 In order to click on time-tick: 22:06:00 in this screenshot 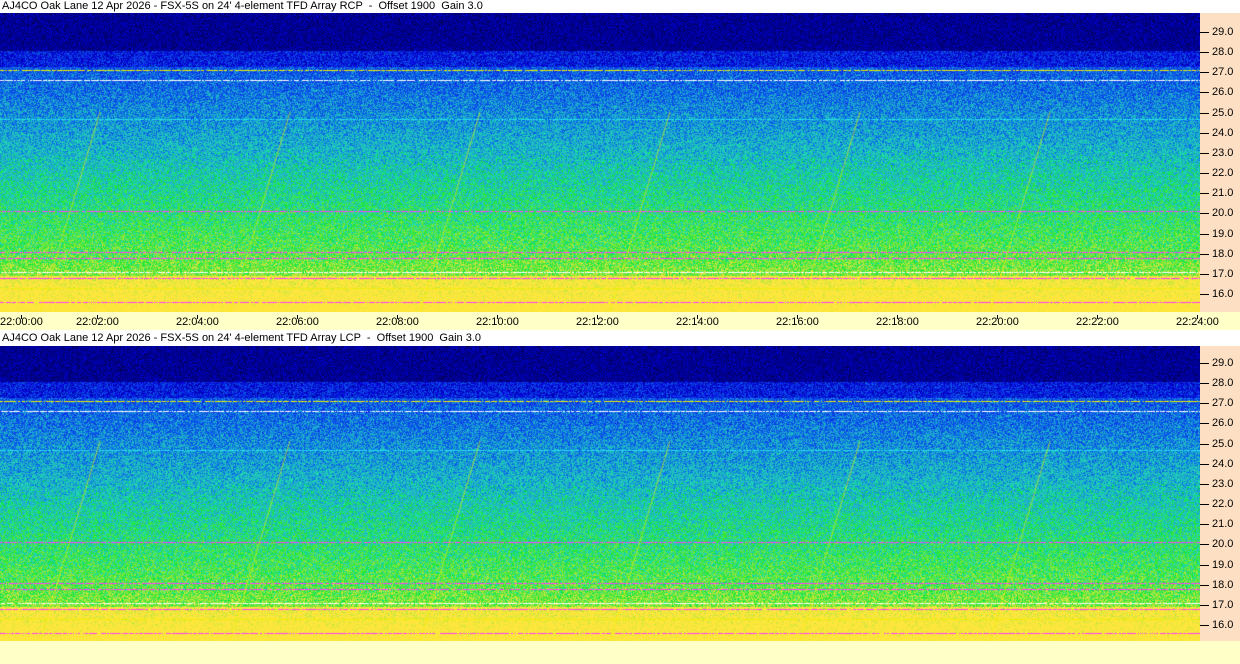, I will do `click(297, 321)`.